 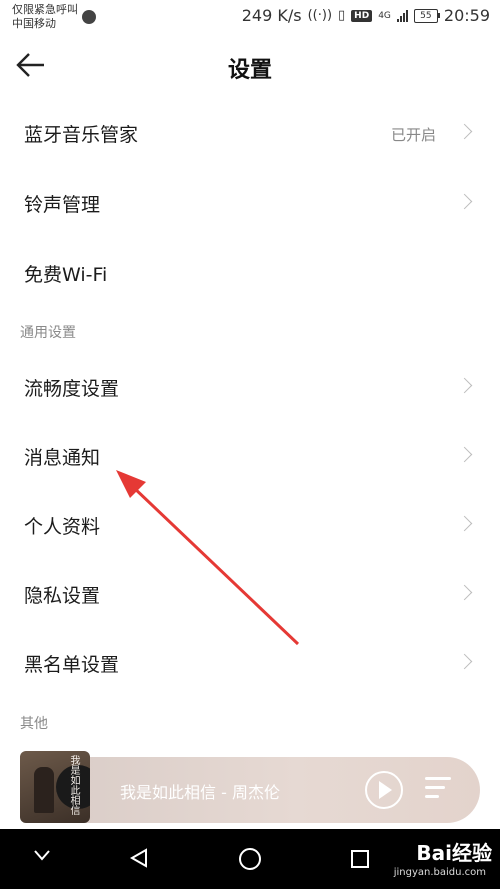 What do you see at coordinates (62, 458) in the screenshot?
I see `row-label: 消息通知` at bounding box center [62, 458].